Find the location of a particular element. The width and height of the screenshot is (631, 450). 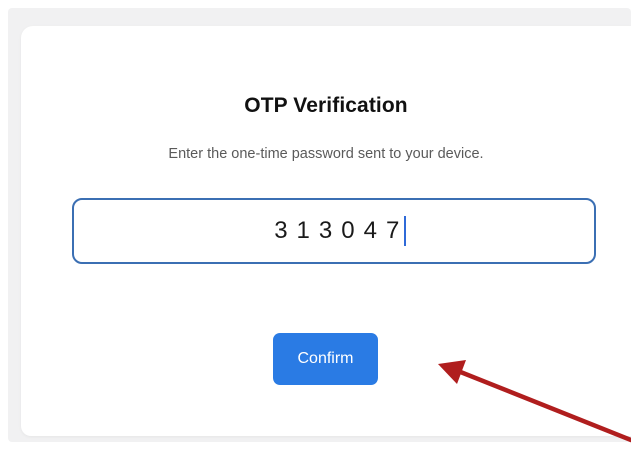

confirm-button: Confirm is located at coordinates (325, 359).